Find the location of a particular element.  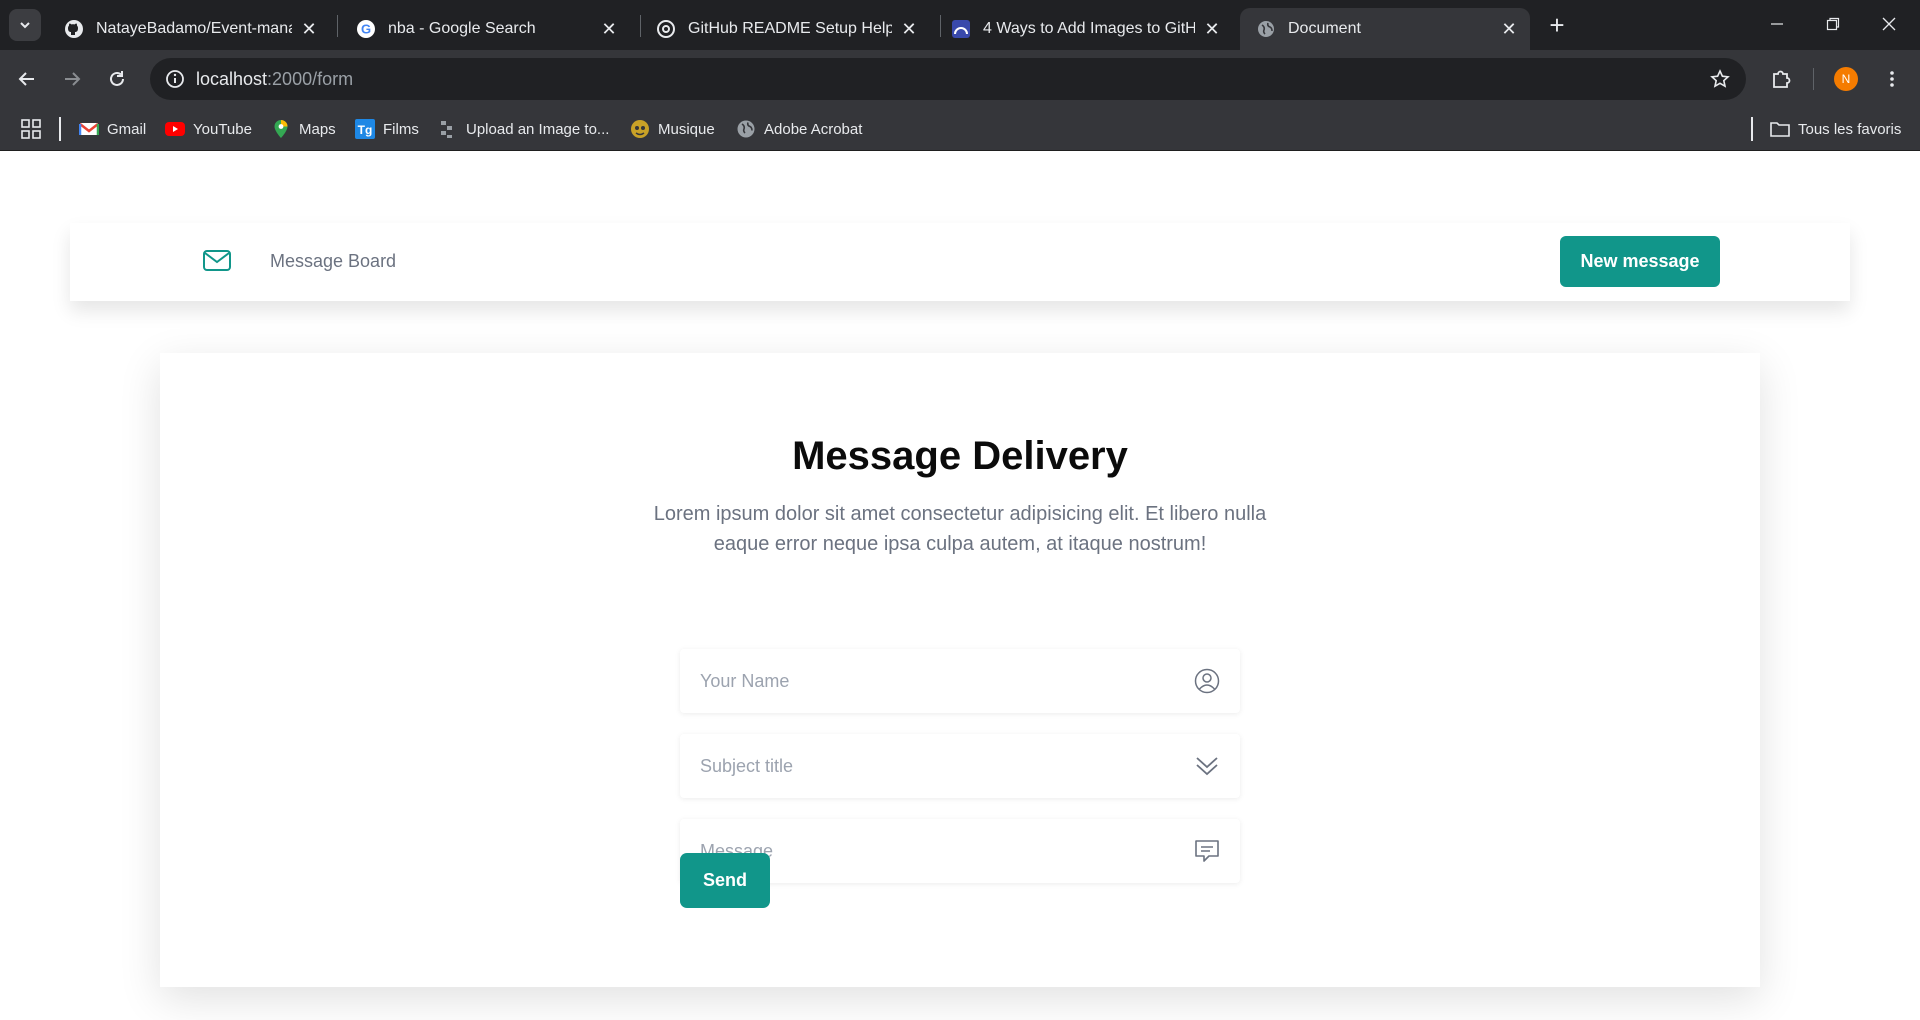

folder-icon is located at coordinates (1780, 129).